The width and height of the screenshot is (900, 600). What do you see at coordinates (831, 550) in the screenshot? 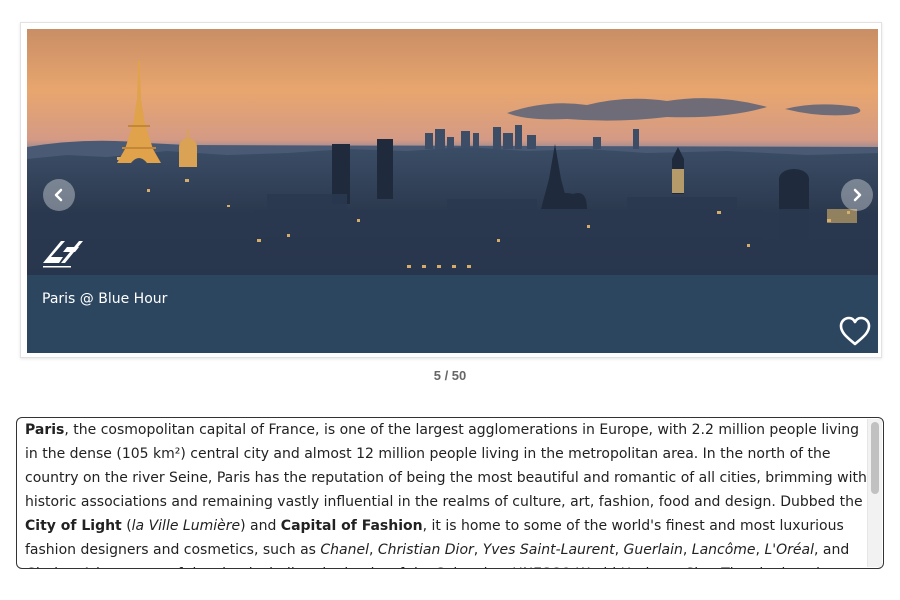
I see `description-segment: , and` at bounding box center [831, 550].